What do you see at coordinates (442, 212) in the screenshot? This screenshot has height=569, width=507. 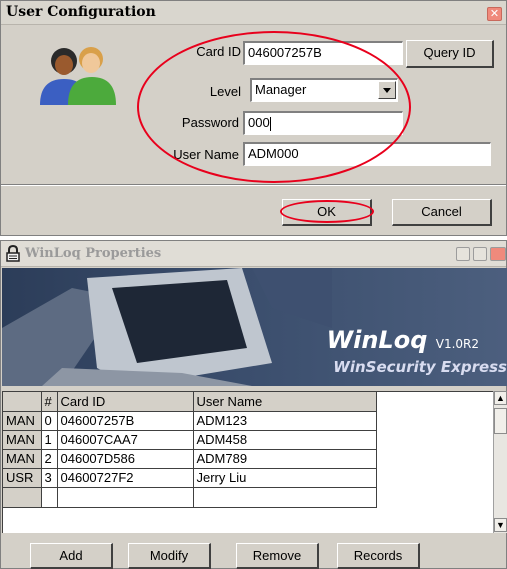 I see `cancel-button: Cancel` at bounding box center [442, 212].